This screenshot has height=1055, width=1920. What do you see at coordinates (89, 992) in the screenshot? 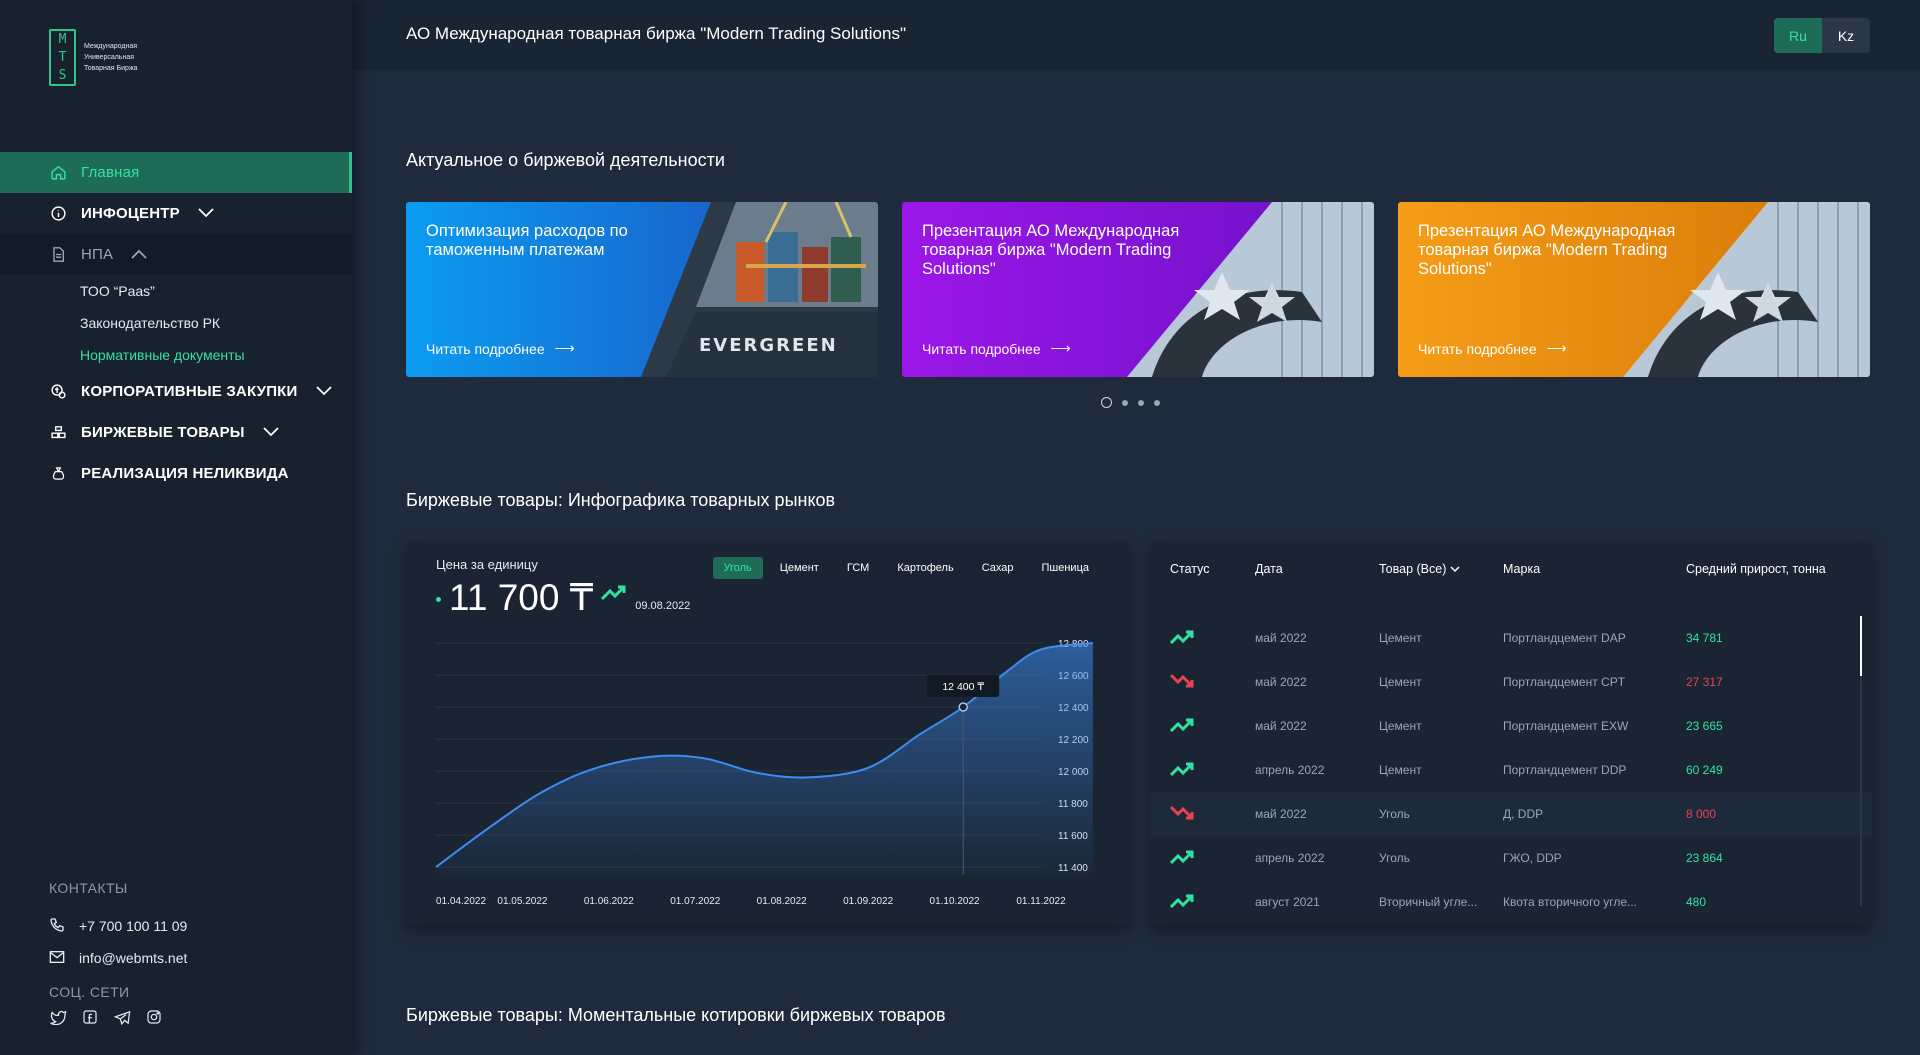
I see `social-title: СОЦ. СЕТИ` at bounding box center [89, 992].